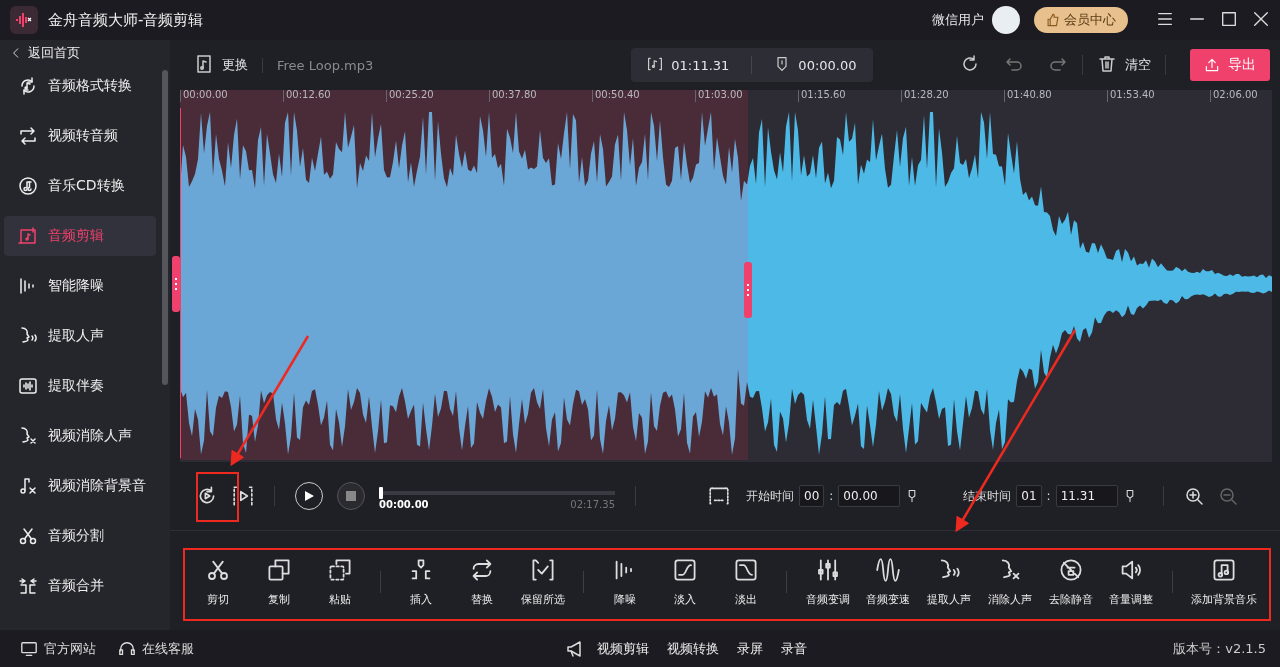 The image size is (1280, 667). Describe the element at coordinates (1230, 65) in the screenshot. I see `export-button: 导出` at that location.